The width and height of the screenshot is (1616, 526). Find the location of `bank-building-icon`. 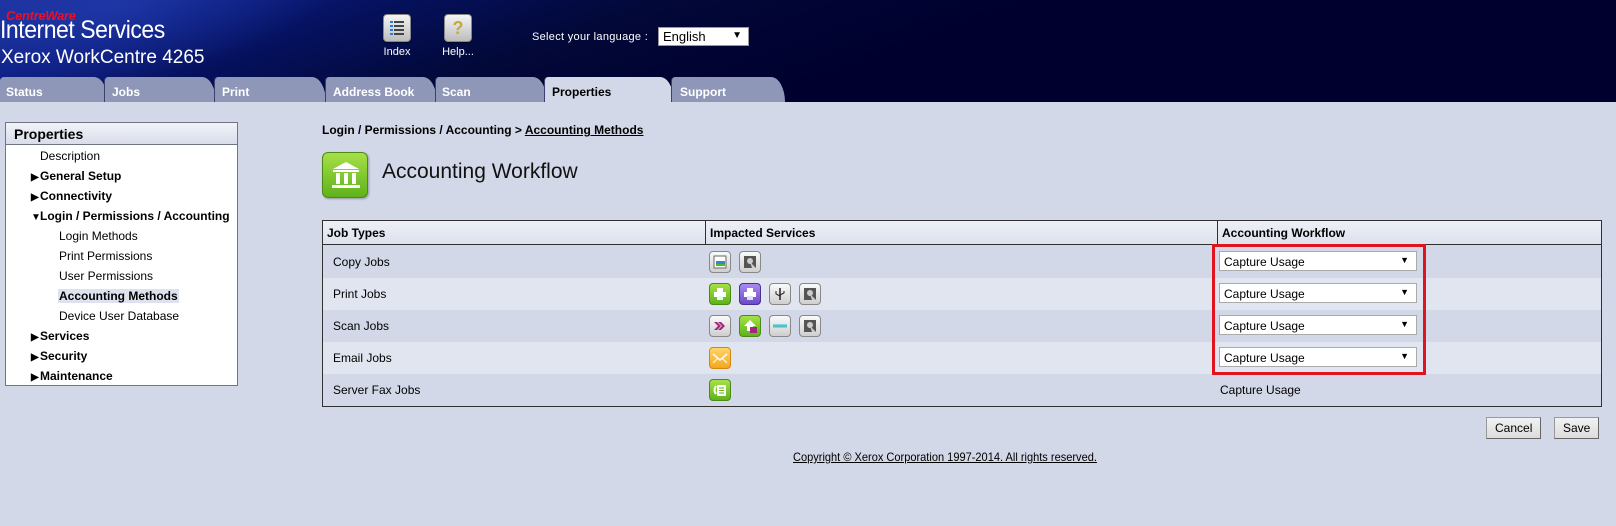

bank-building-icon is located at coordinates (345, 175).